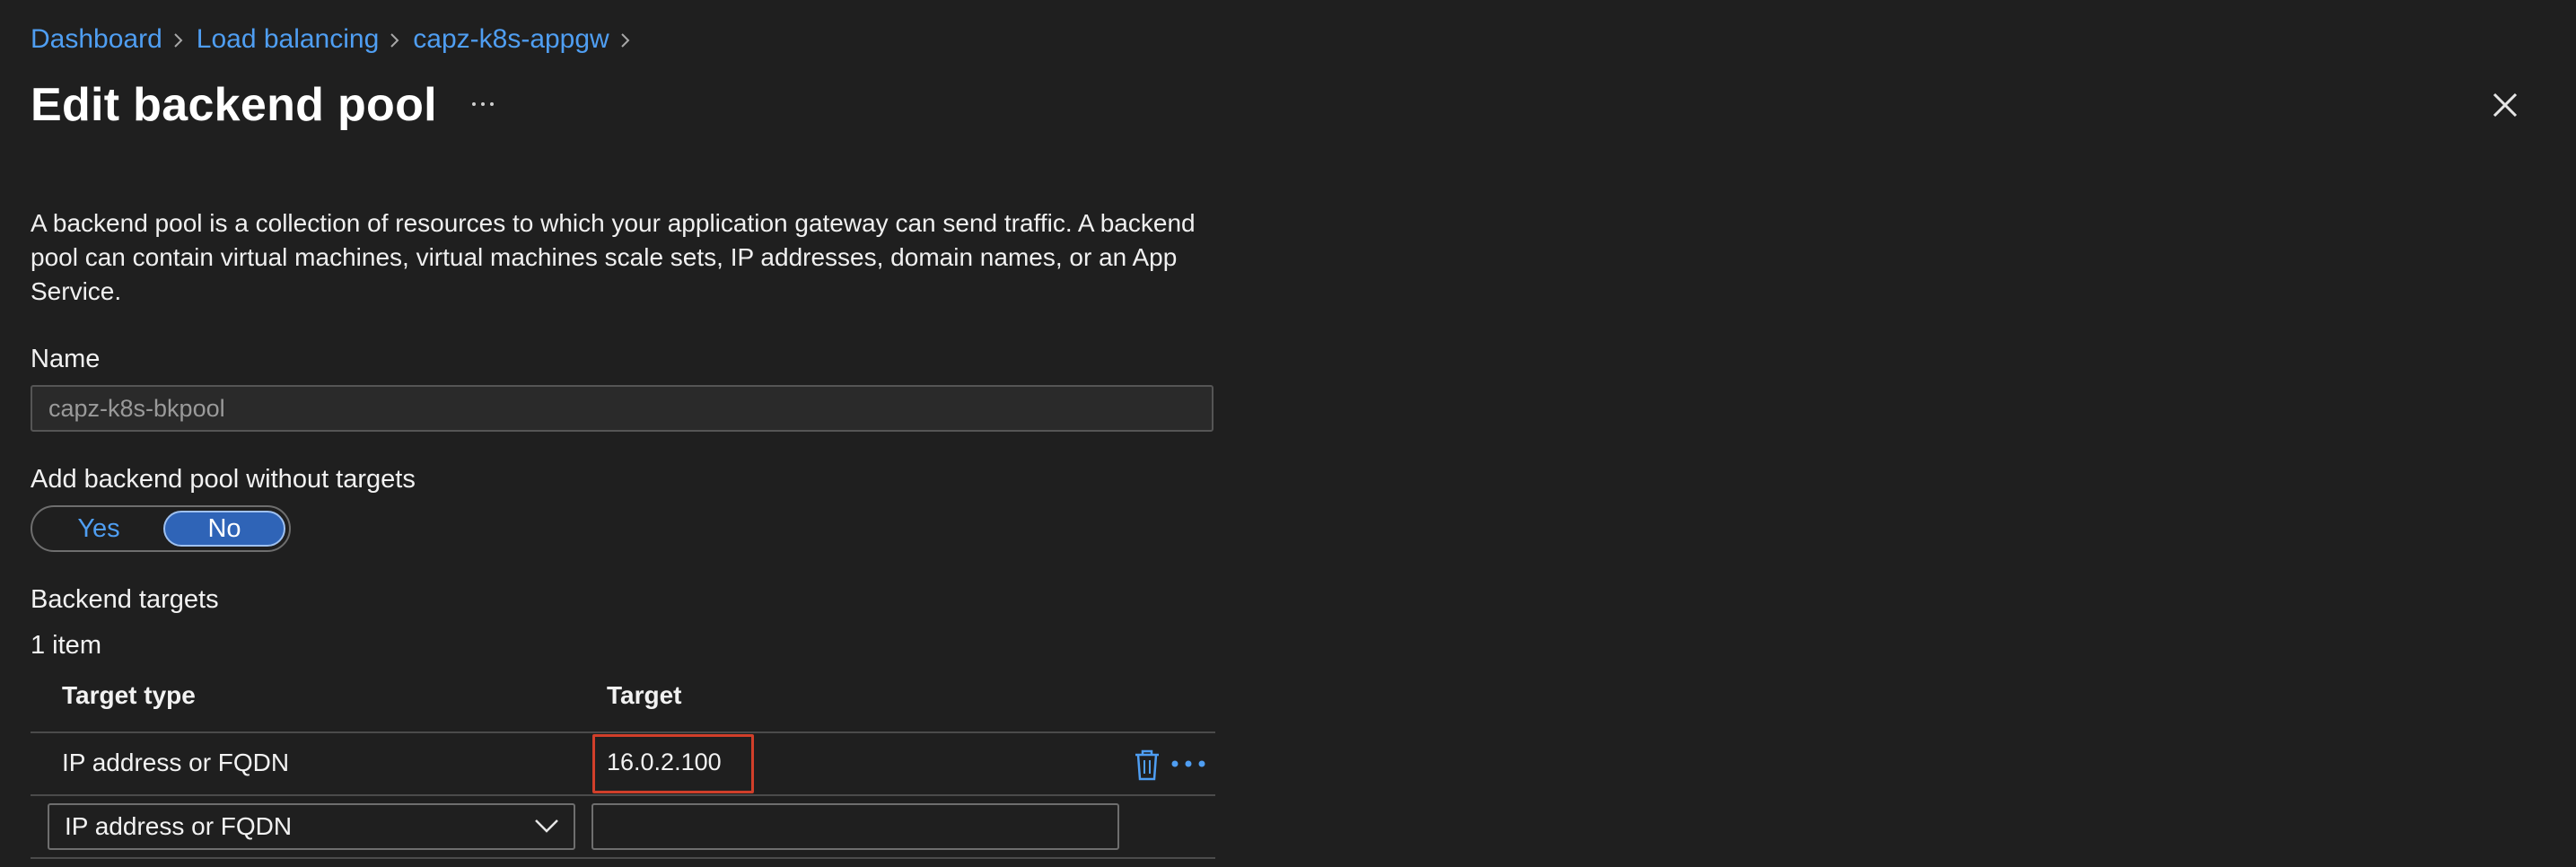 Image resolution: width=2576 pixels, height=867 pixels. Describe the element at coordinates (99, 529) in the screenshot. I see `toggle-option-yes: Yes` at that location.